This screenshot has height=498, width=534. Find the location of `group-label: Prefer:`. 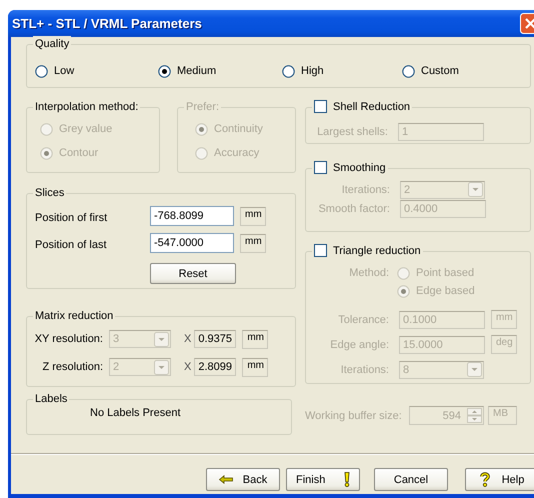

group-label: Prefer: is located at coordinates (203, 106).